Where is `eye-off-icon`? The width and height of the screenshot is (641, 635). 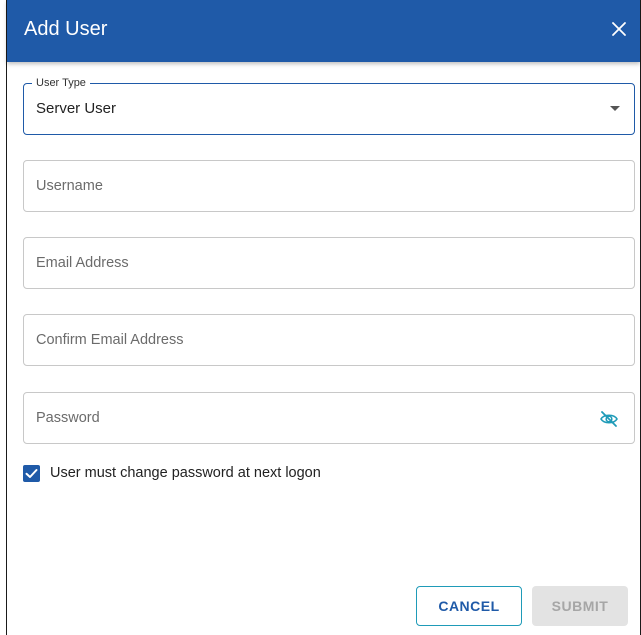 eye-off-icon is located at coordinates (609, 419).